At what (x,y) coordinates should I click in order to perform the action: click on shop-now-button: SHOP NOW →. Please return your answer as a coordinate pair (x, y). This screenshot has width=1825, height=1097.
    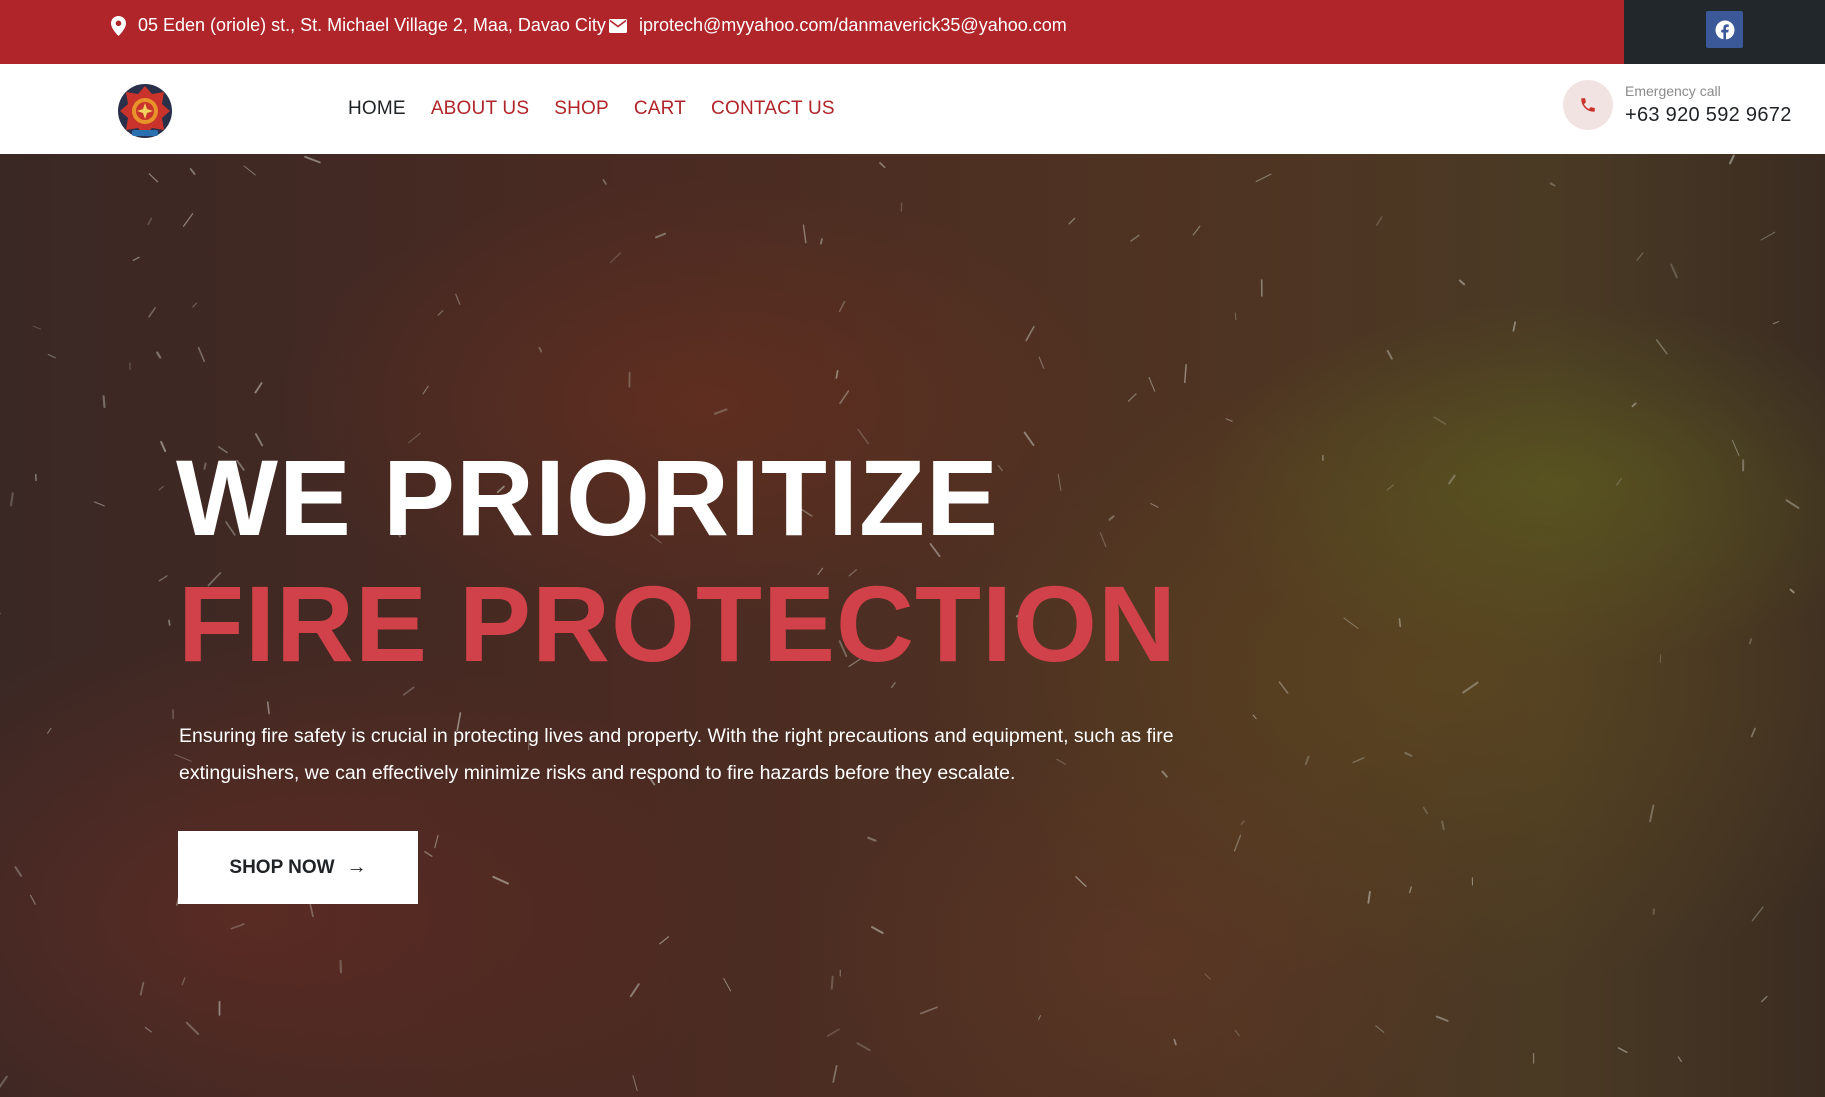
    Looking at the image, I should click on (298, 867).